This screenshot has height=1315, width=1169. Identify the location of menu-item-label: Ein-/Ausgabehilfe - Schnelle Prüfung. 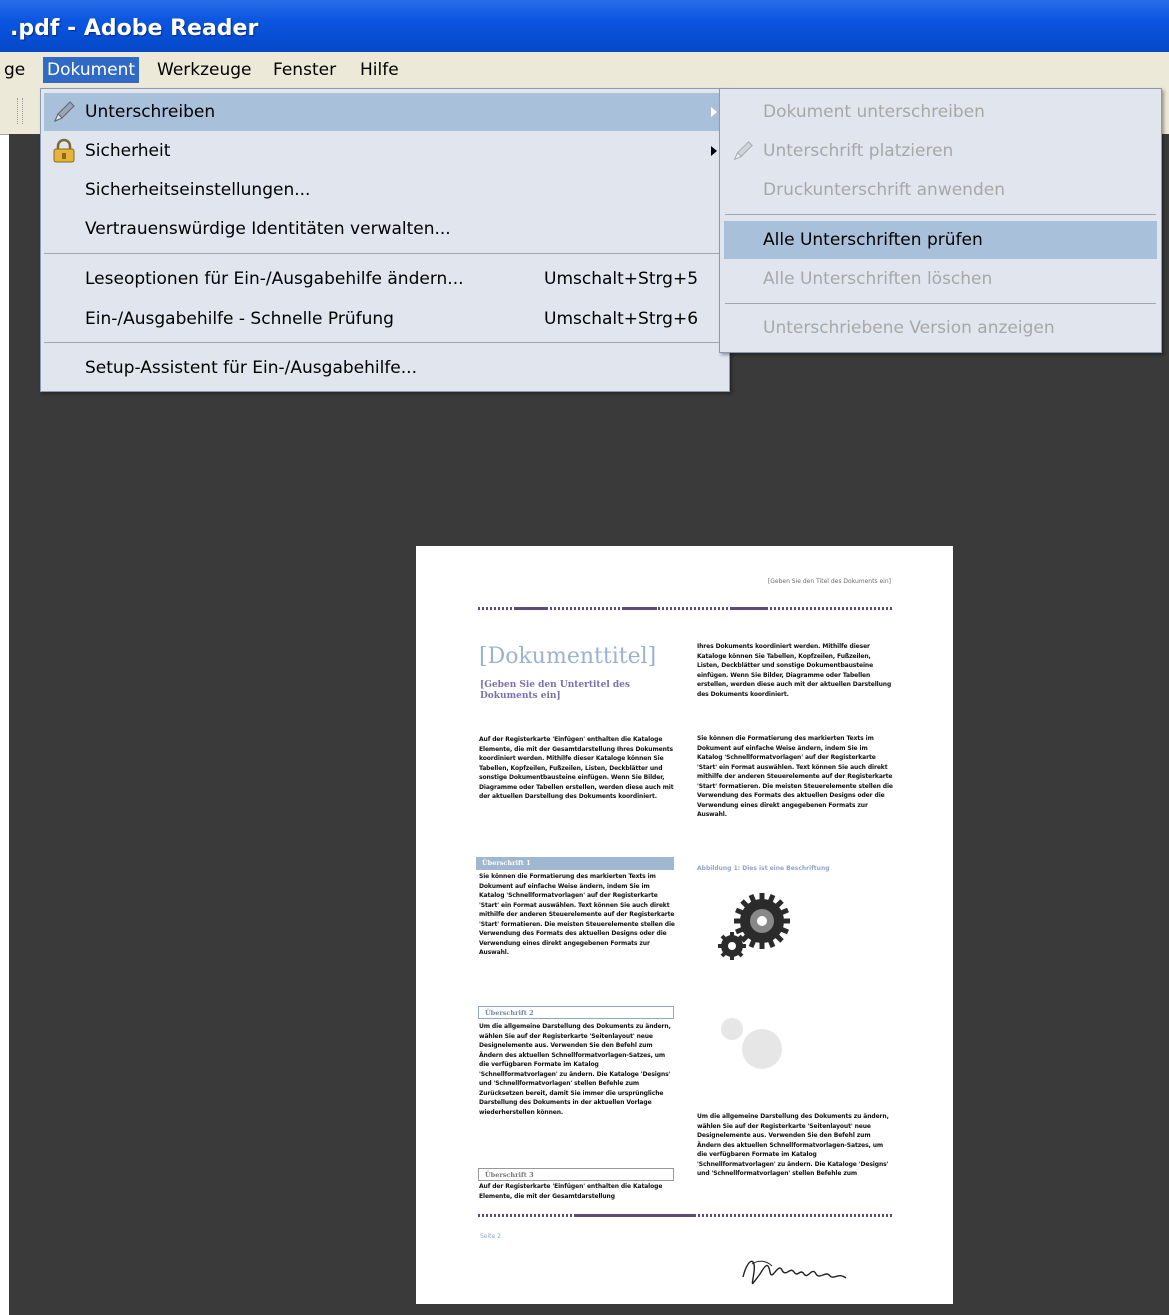
(239, 319).